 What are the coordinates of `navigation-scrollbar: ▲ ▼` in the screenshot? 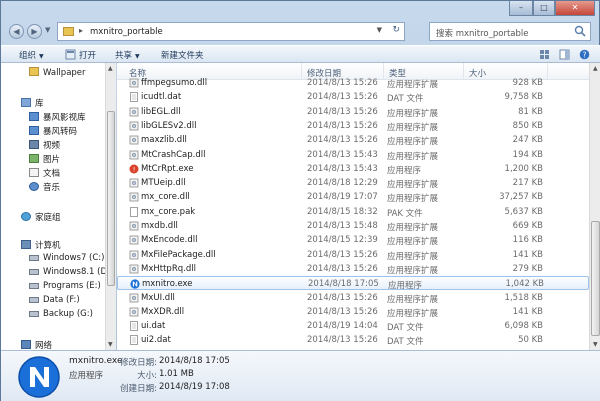 It's located at (110, 206).